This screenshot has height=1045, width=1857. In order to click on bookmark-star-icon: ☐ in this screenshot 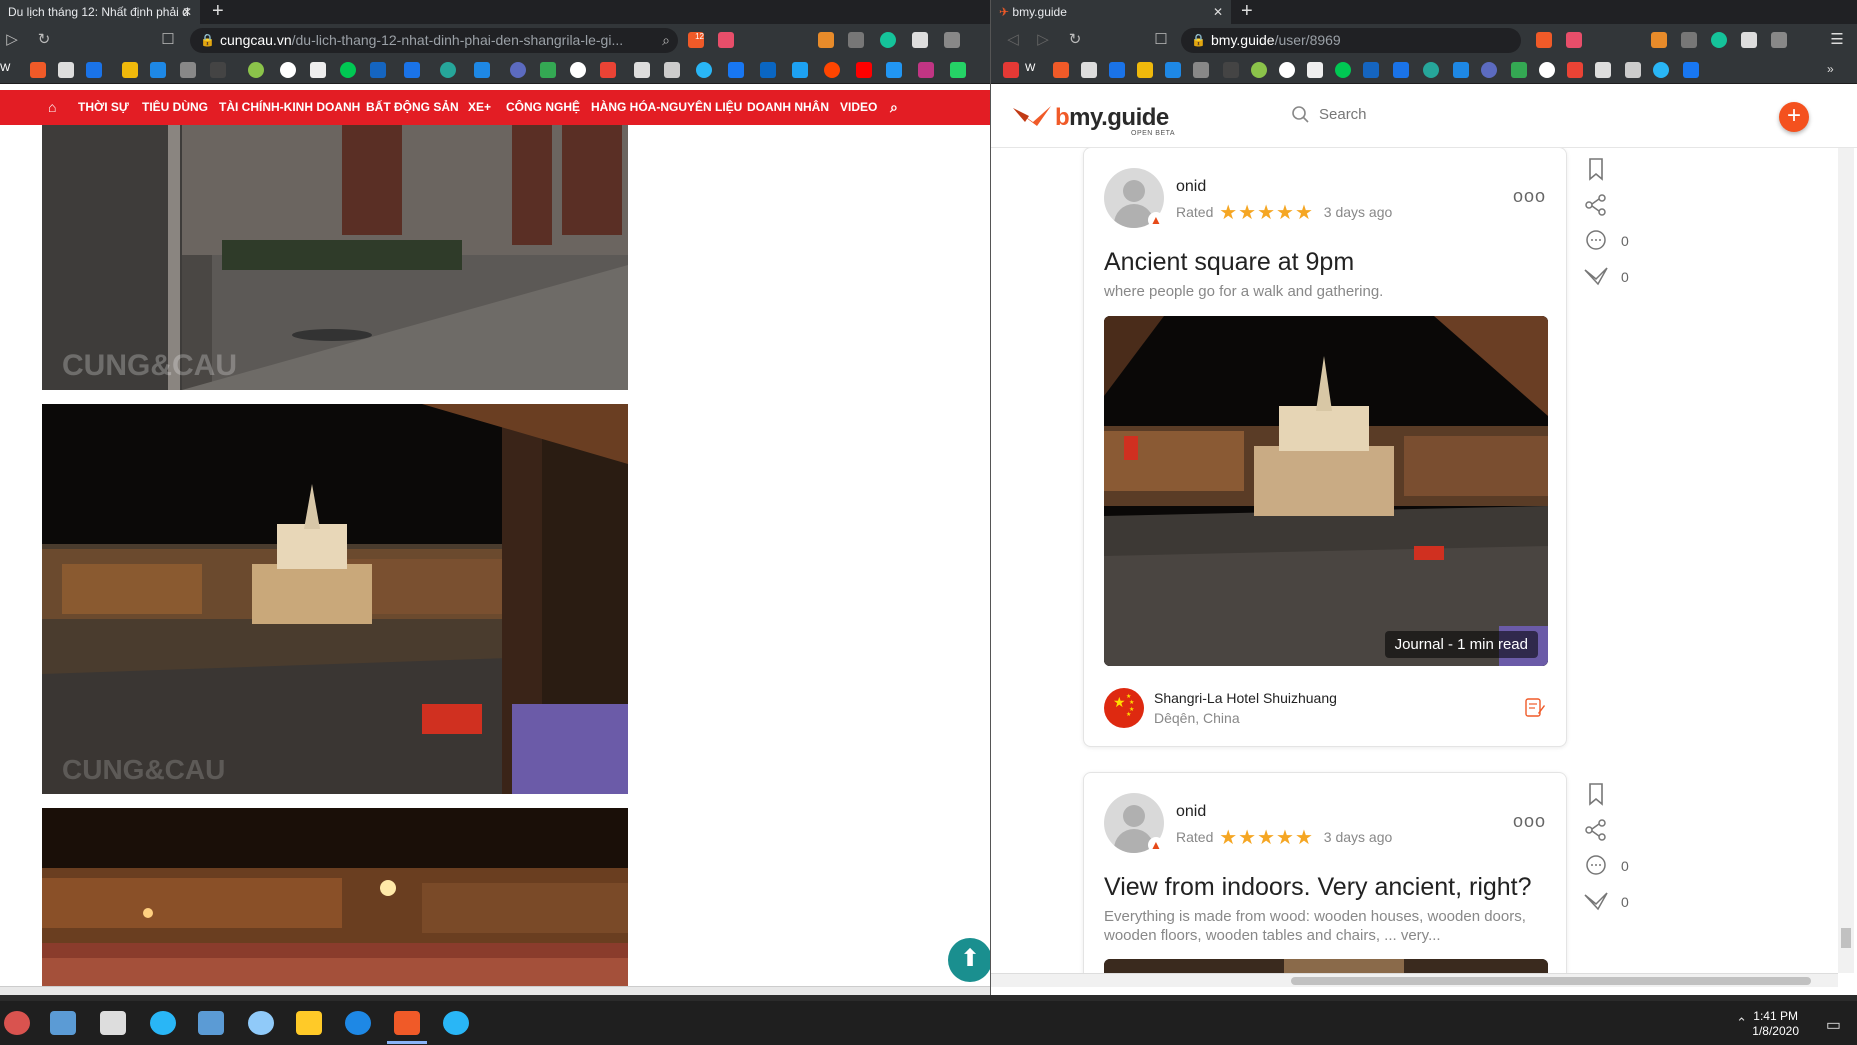, I will do `click(168, 40)`.